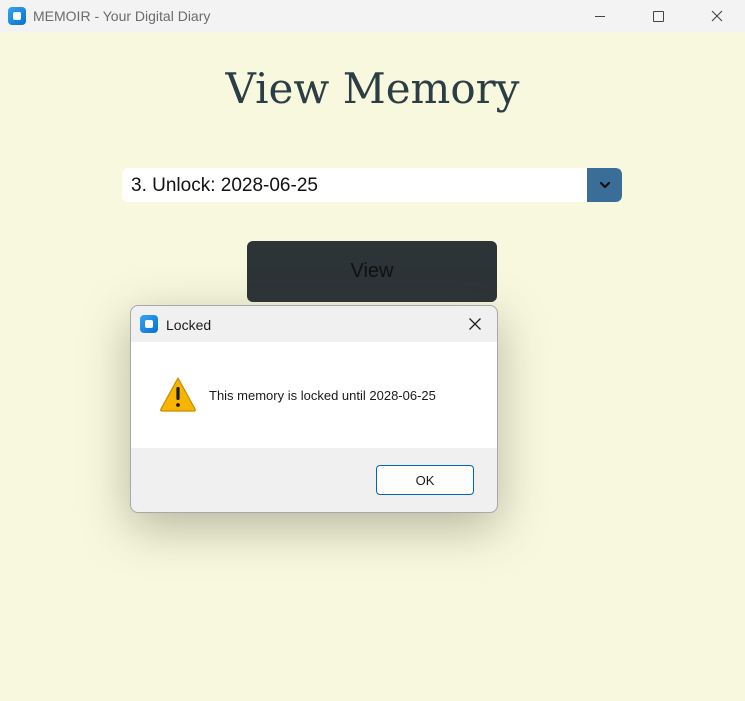  Describe the element at coordinates (372, 185) in the screenshot. I see `memory-select: 3. Unlock: 2028-06-25` at that location.